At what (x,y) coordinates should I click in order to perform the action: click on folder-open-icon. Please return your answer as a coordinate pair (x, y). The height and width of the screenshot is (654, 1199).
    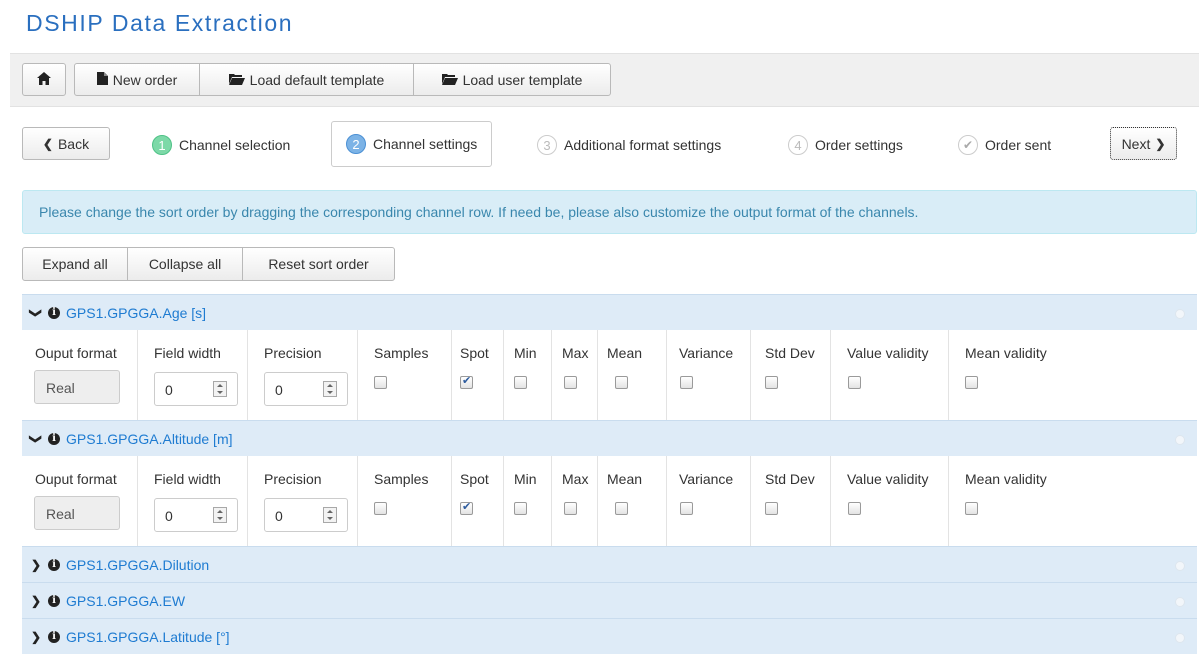
    Looking at the image, I should click on (449, 80).